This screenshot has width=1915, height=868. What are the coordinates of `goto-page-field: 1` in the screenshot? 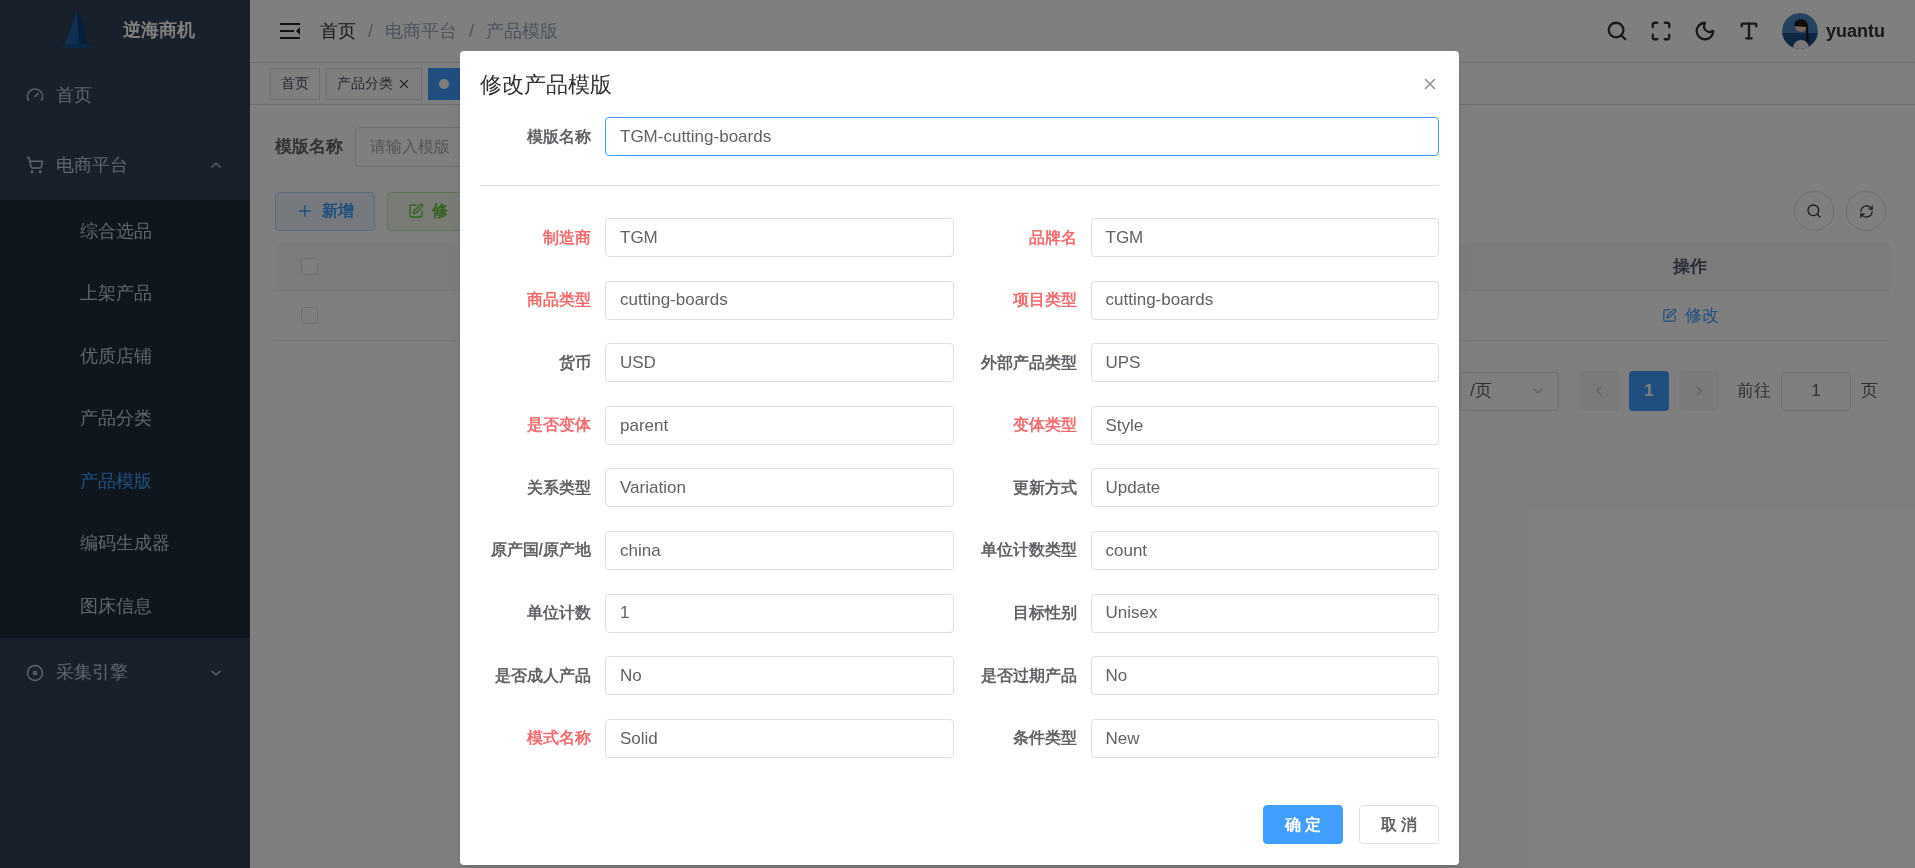 It's located at (1816, 391).